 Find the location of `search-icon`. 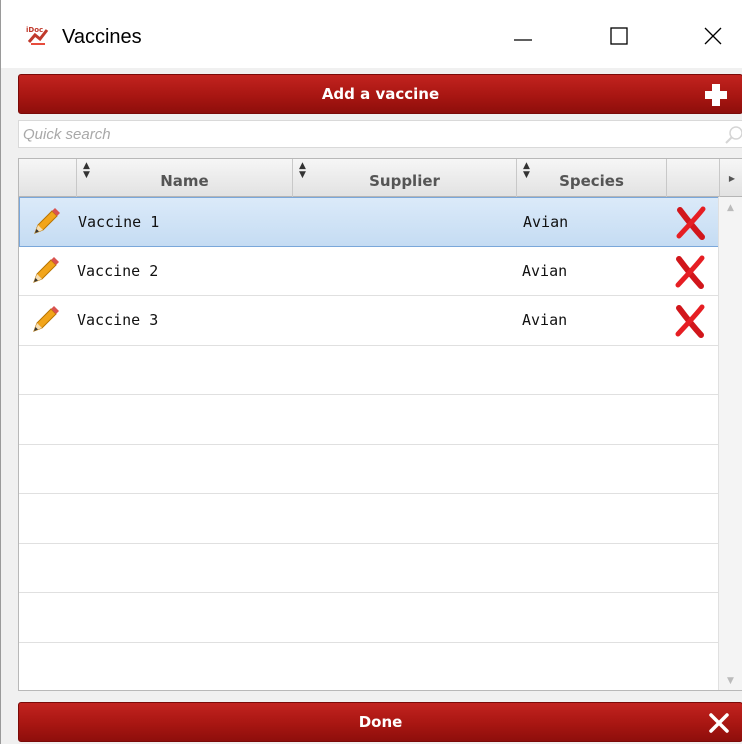

search-icon is located at coordinates (733, 135).